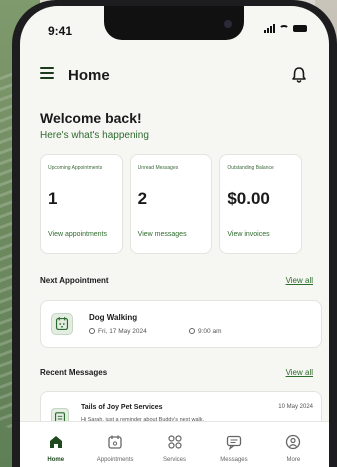 The image size is (337, 467). What do you see at coordinates (122, 331) in the screenshot?
I see `appointment-date-text: Fri, 17 May 2024` at bounding box center [122, 331].